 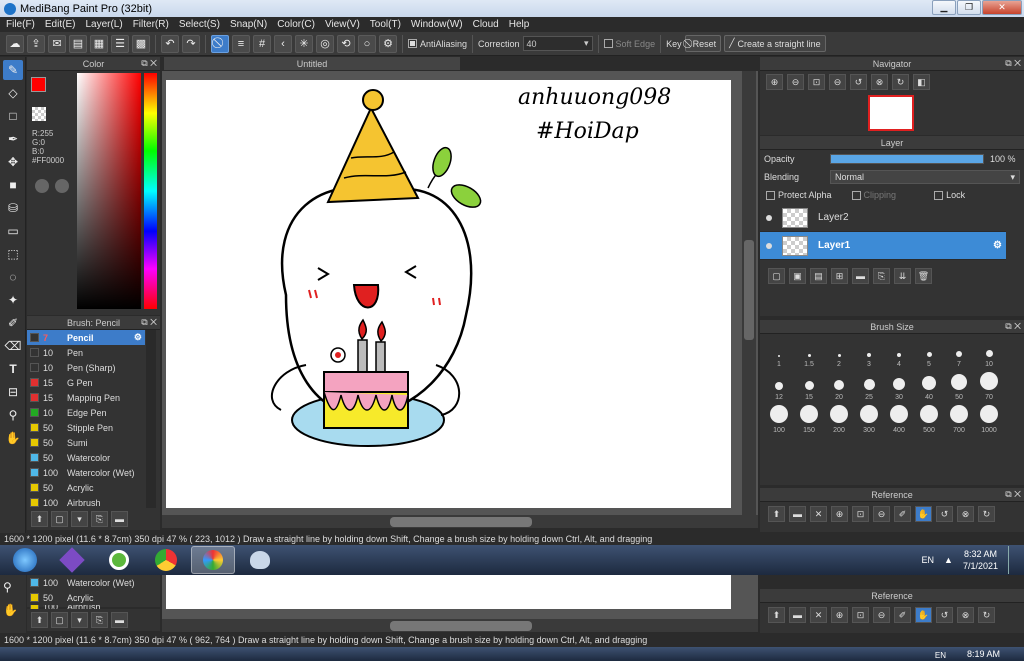 What do you see at coordinates (809, 386) in the screenshot?
I see `brush-size-cell: 15` at bounding box center [809, 386].